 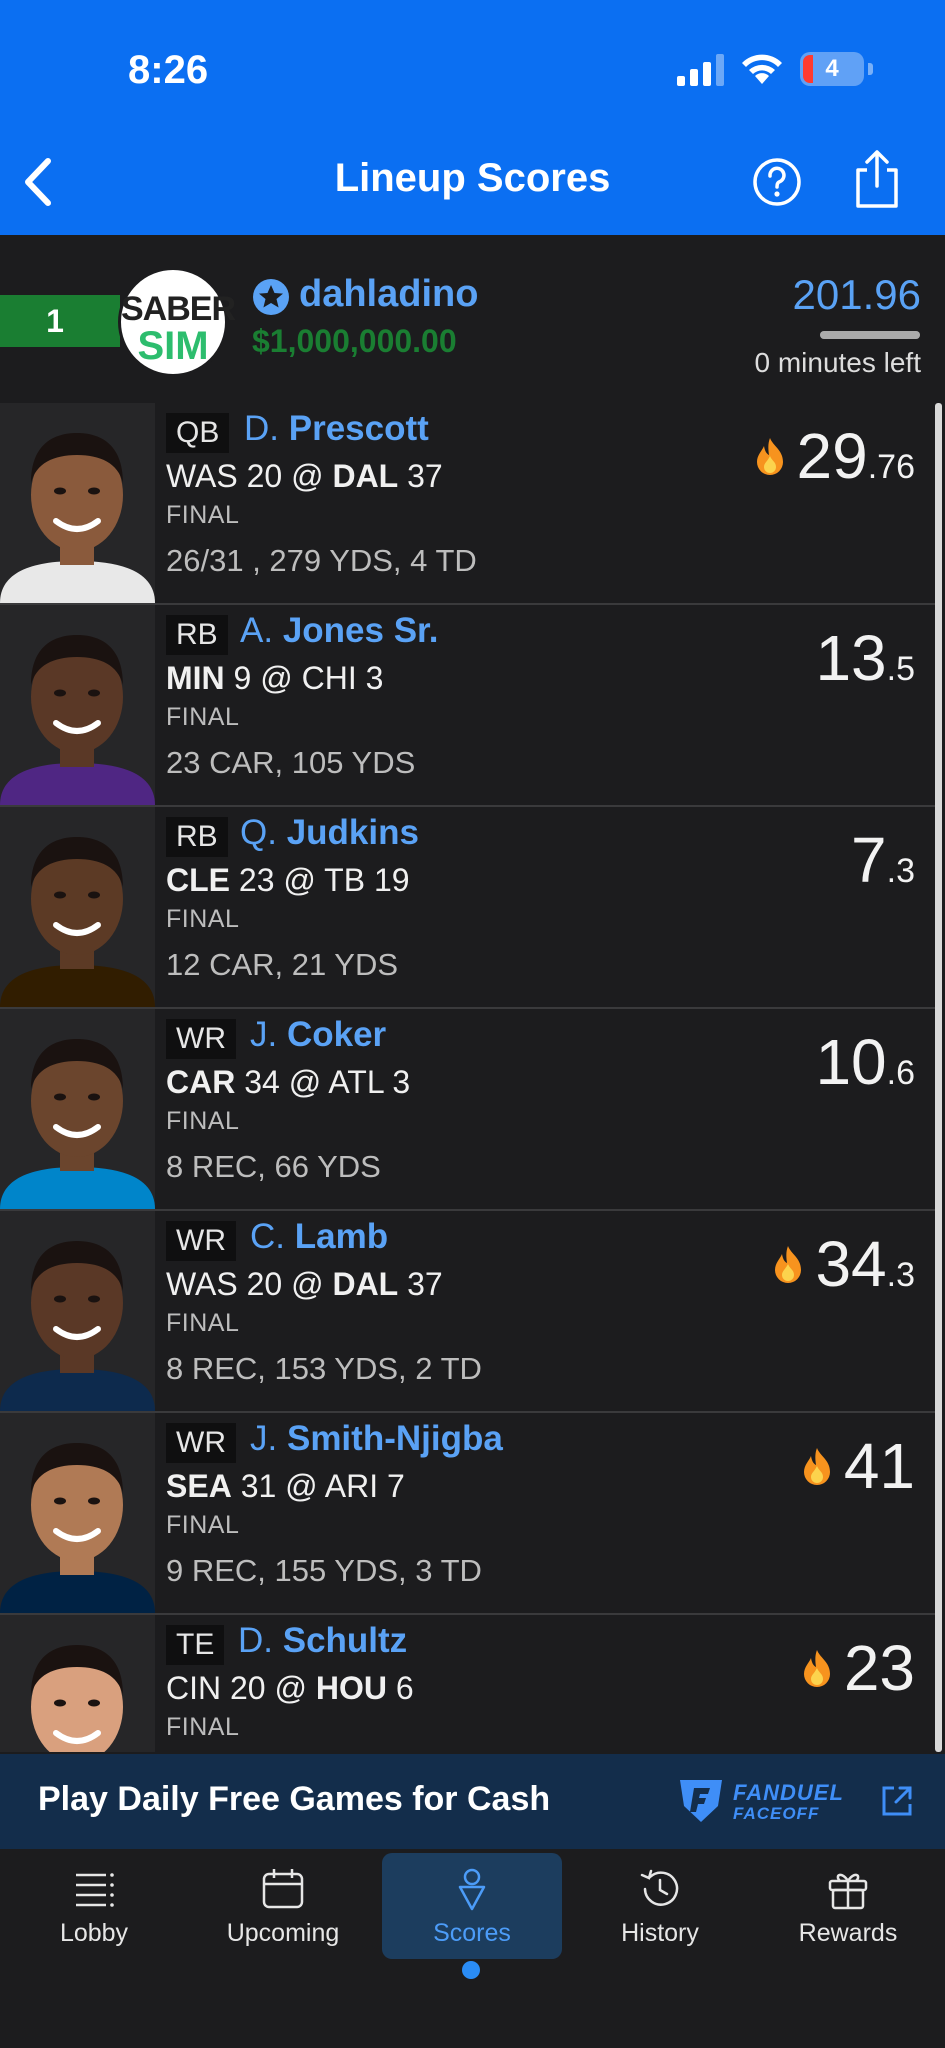 What do you see at coordinates (472, 1906) in the screenshot?
I see `tab-scores: Scores` at bounding box center [472, 1906].